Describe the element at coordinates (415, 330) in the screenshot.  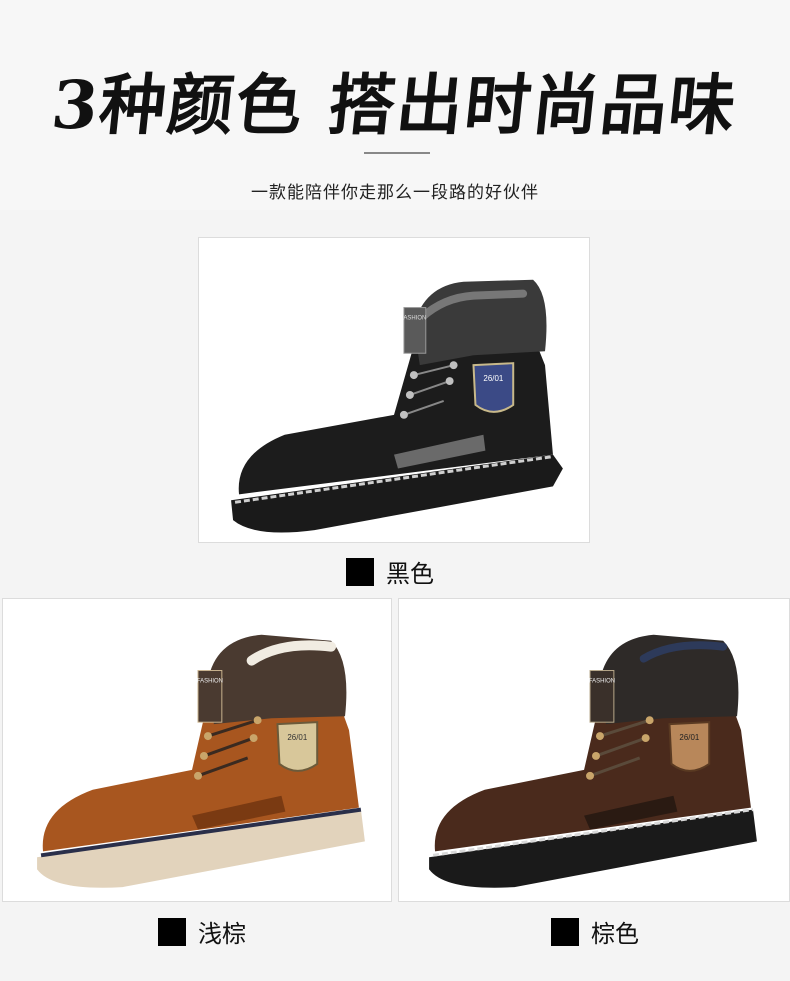
I see `boot-tag` at that location.